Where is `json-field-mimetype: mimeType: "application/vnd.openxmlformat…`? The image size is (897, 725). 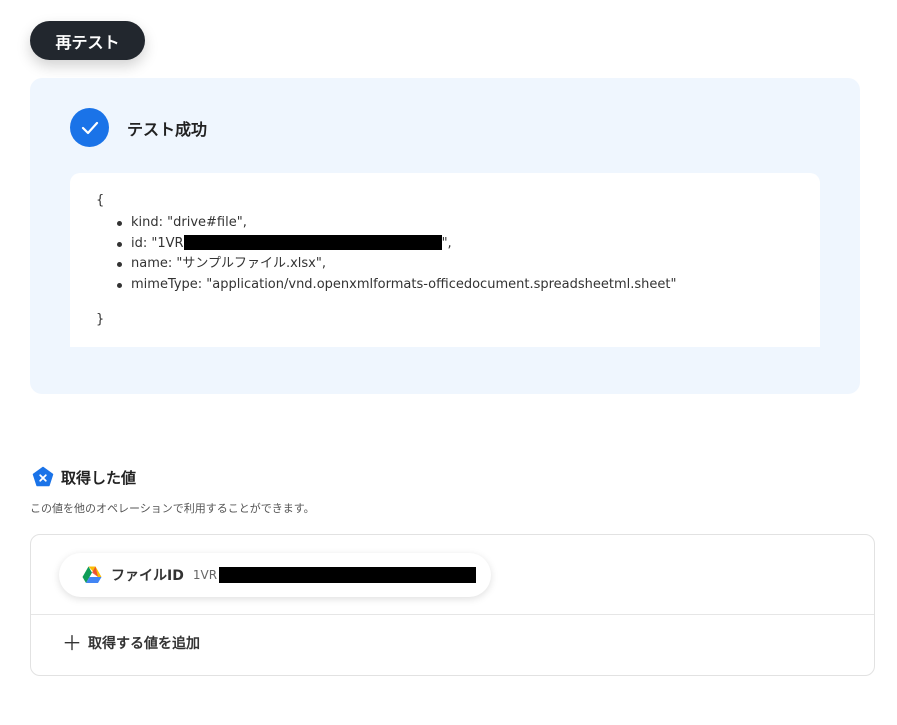 json-field-mimetype: mimeType: "application/vnd.openxmlformat… is located at coordinates (396, 285).